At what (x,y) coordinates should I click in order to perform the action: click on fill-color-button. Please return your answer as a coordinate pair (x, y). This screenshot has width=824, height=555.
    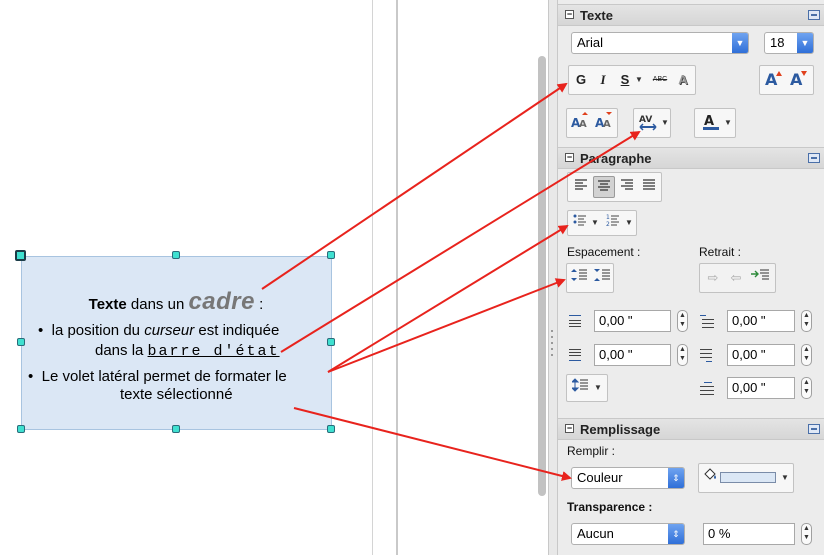
    Looking at the image, I should click on (710, 478).